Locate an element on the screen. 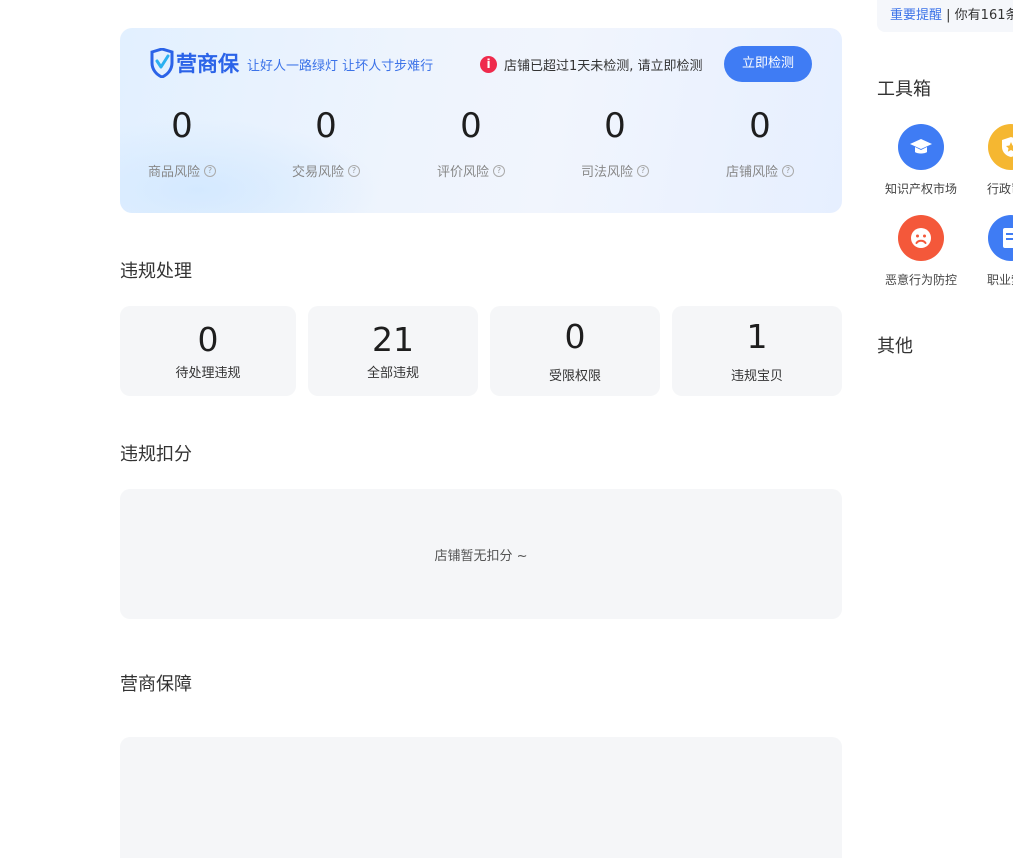 The width and height of the screenshot is (1013, 858). tool-admin-judicial: 行政司法 is located at coordinates (989, 160).